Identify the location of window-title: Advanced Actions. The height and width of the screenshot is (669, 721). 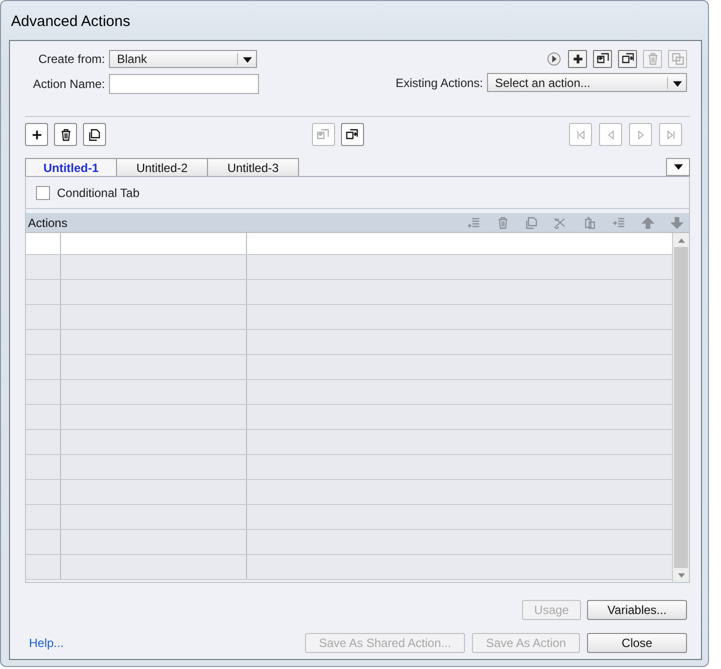
(71, 22).